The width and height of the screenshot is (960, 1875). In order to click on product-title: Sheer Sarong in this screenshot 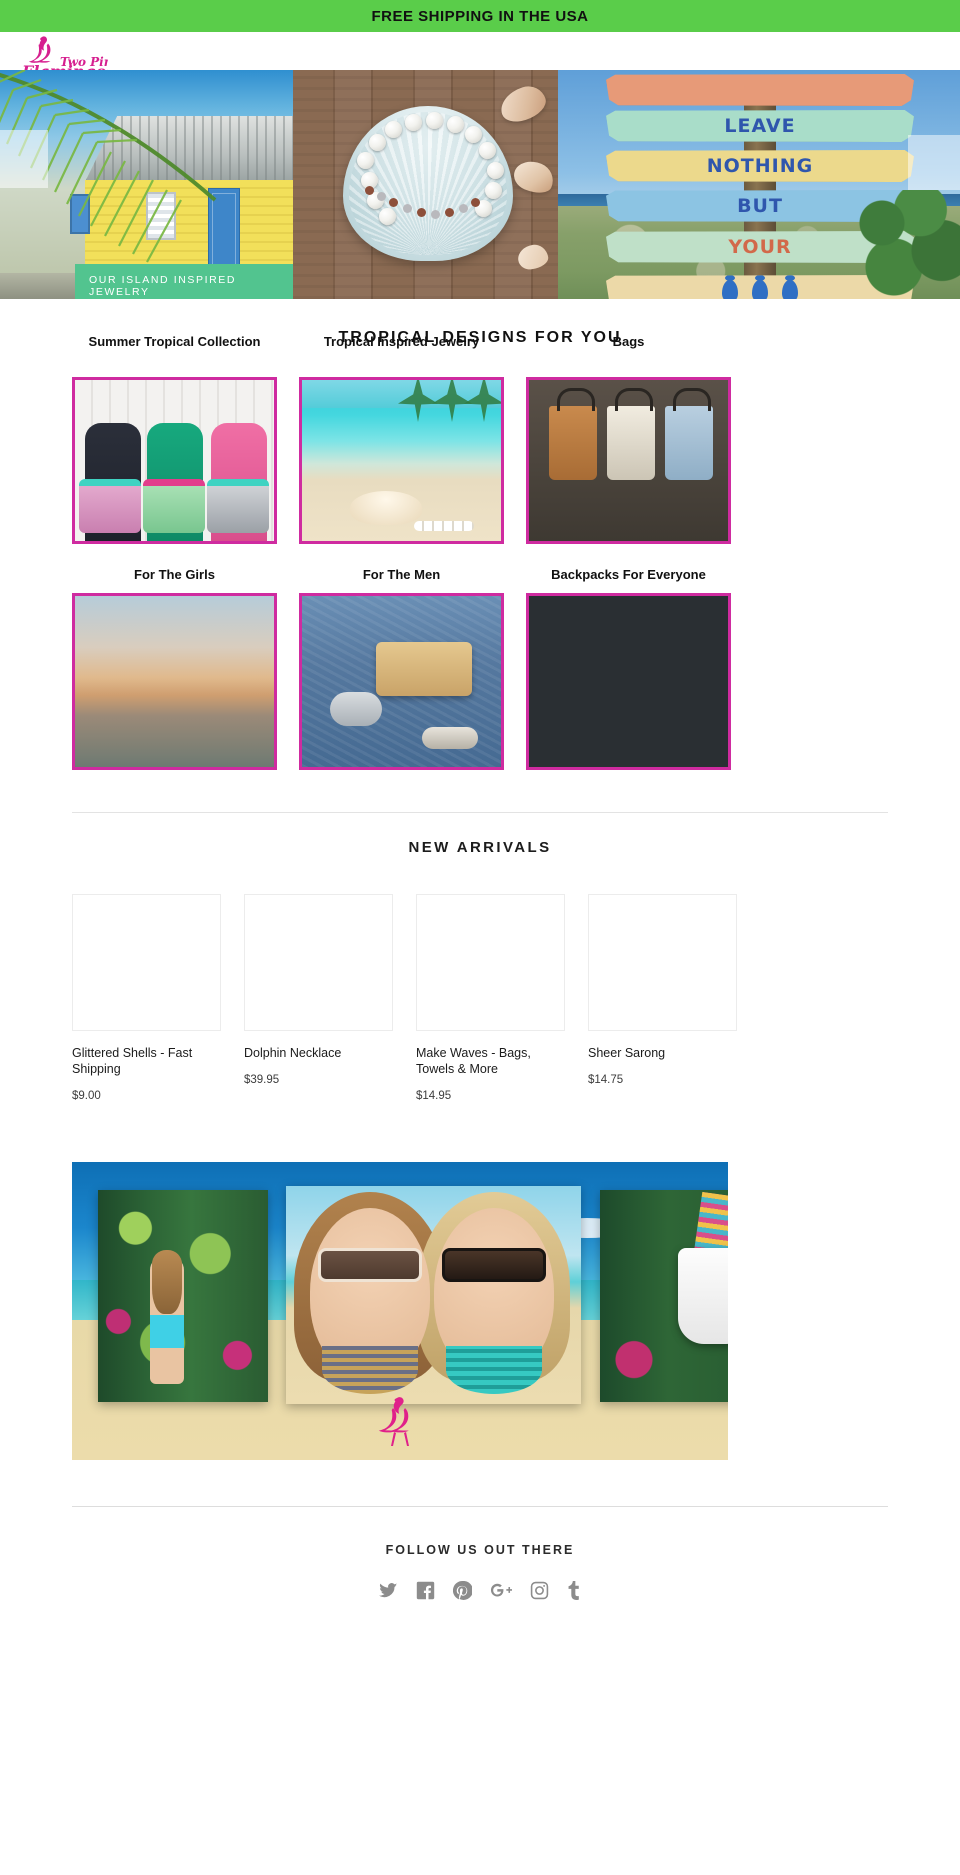, I will do `click(627, 1053)`.